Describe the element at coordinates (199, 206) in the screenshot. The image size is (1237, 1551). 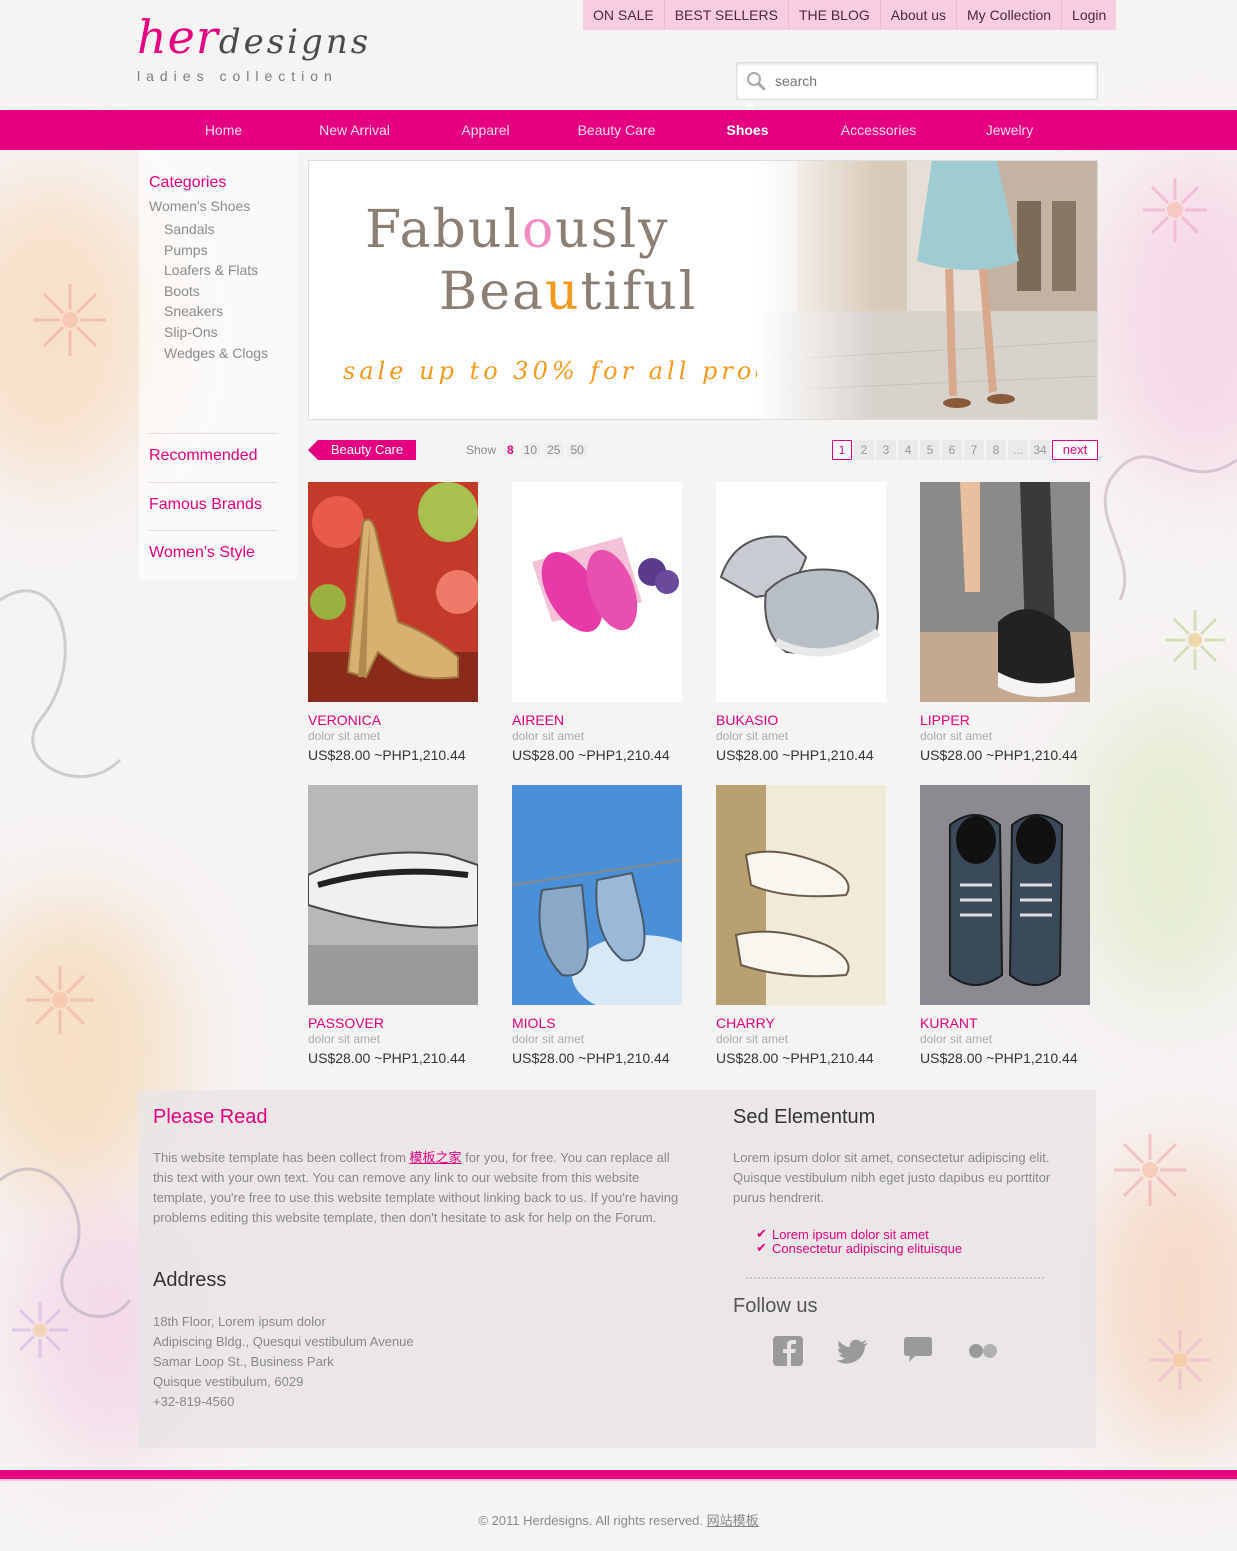
I see `category-womens-shoes: Women's Shoes` at that location.